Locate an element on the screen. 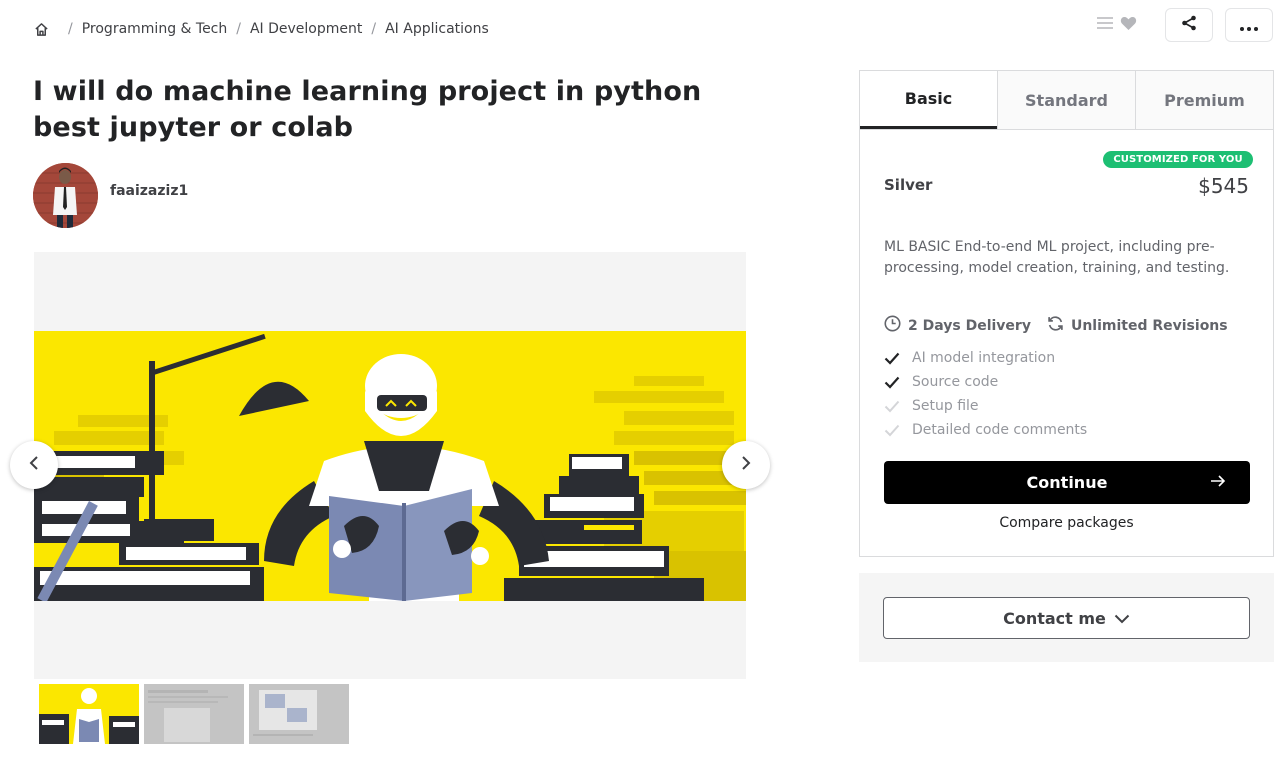 This screenshot has width=1281, height=765. package-meta: 2 Days Delivery Unlimited Revisions is located at coordinates (1064, 325).